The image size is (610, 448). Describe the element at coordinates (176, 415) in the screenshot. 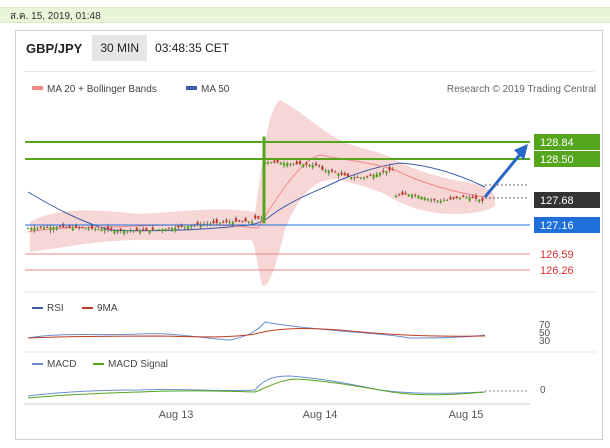

I see `x-tick-aug13: Aug 13` at that location.